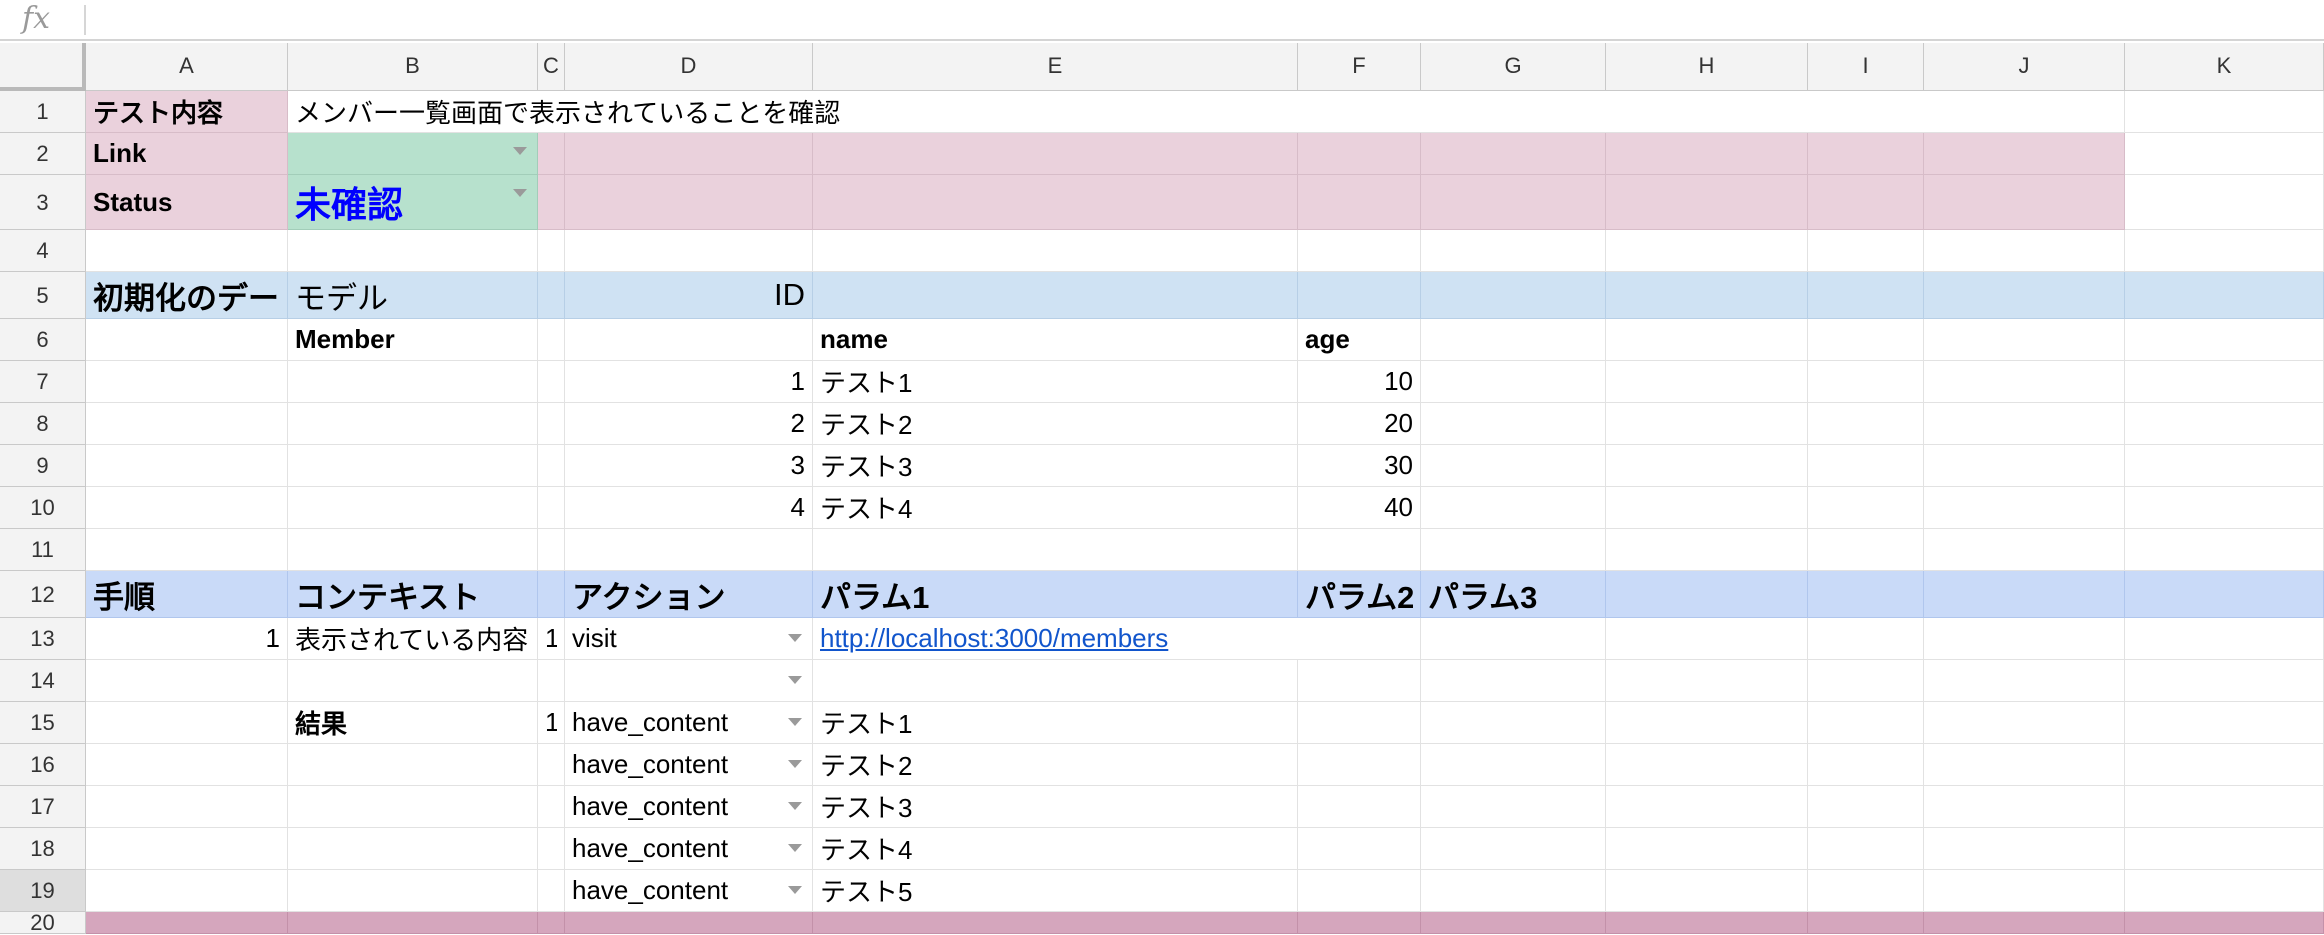 Image resolution: width=2324 pixels, height=935 pixels. What do you see at coordinates (551, 681) in the screenshot?
I see `cell-c14` at bounding box center [551, 681].